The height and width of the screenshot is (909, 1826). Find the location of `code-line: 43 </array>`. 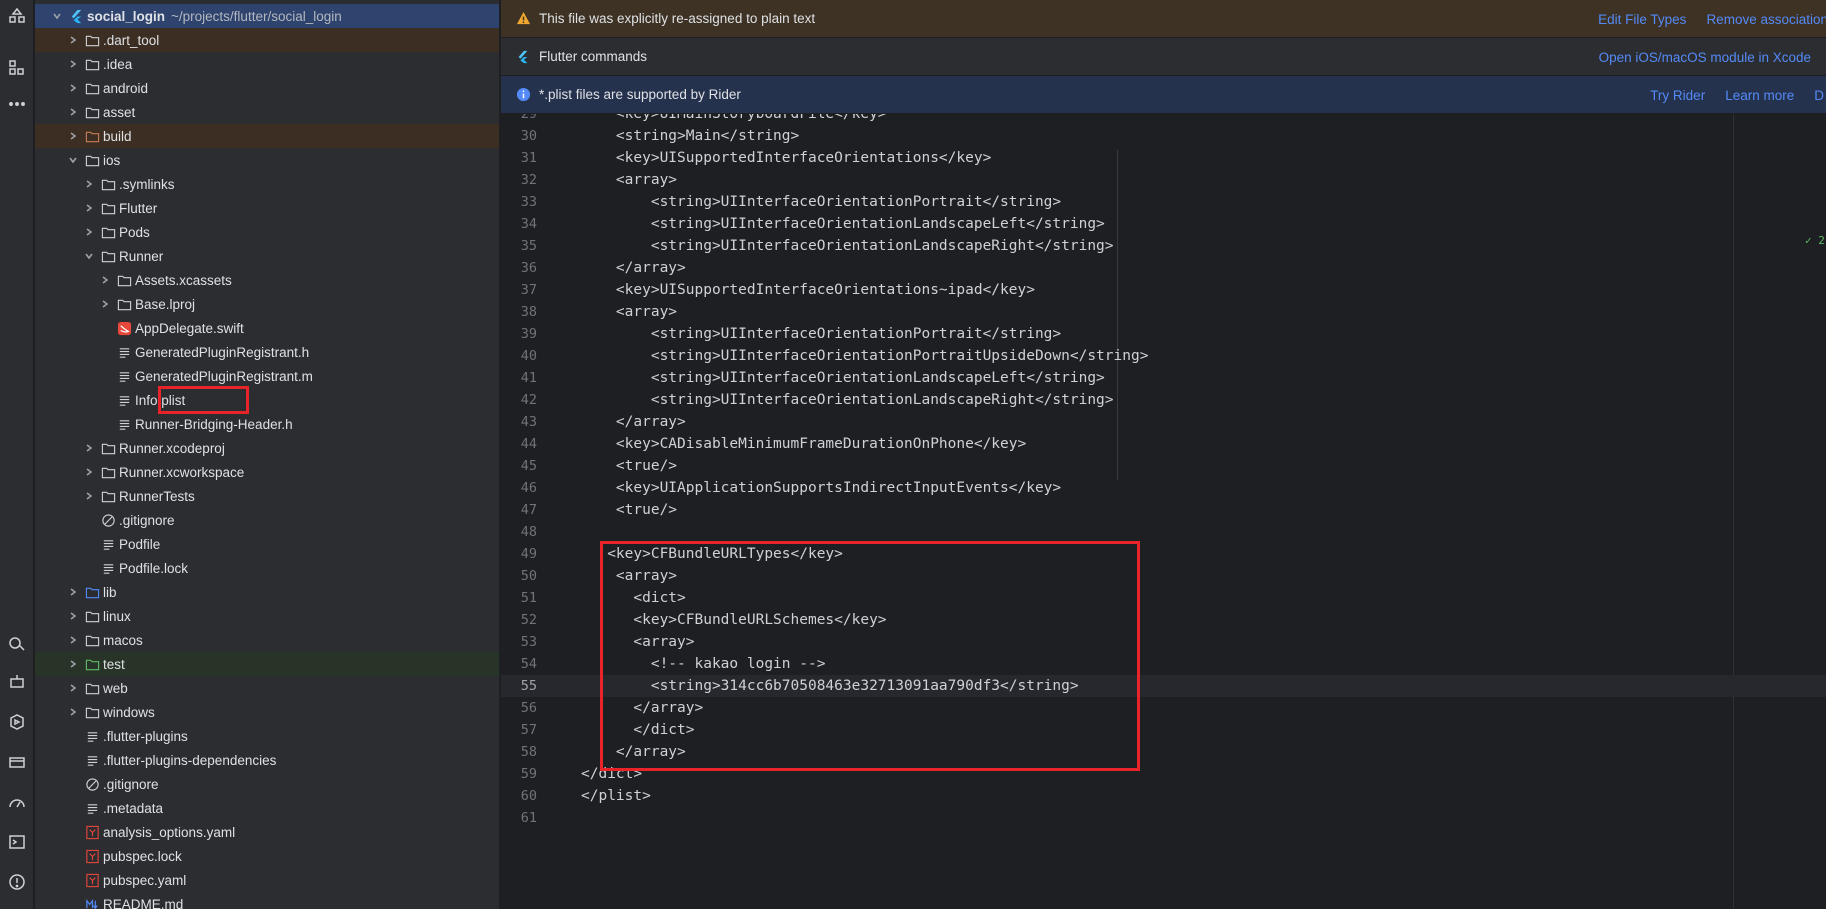

code-line: 43 </array> is located at coordinates (1163, 422).